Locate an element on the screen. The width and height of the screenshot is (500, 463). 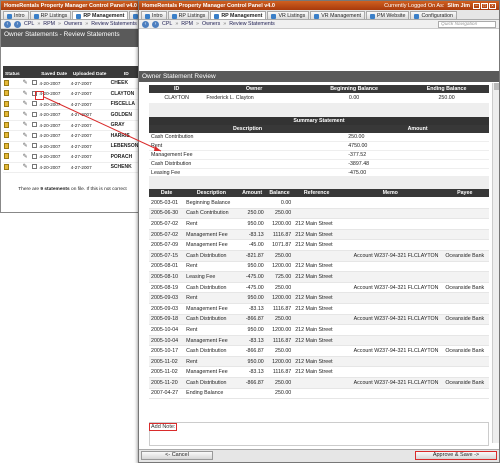
tab-label: VR Listings is located at coordinates (292, 16).